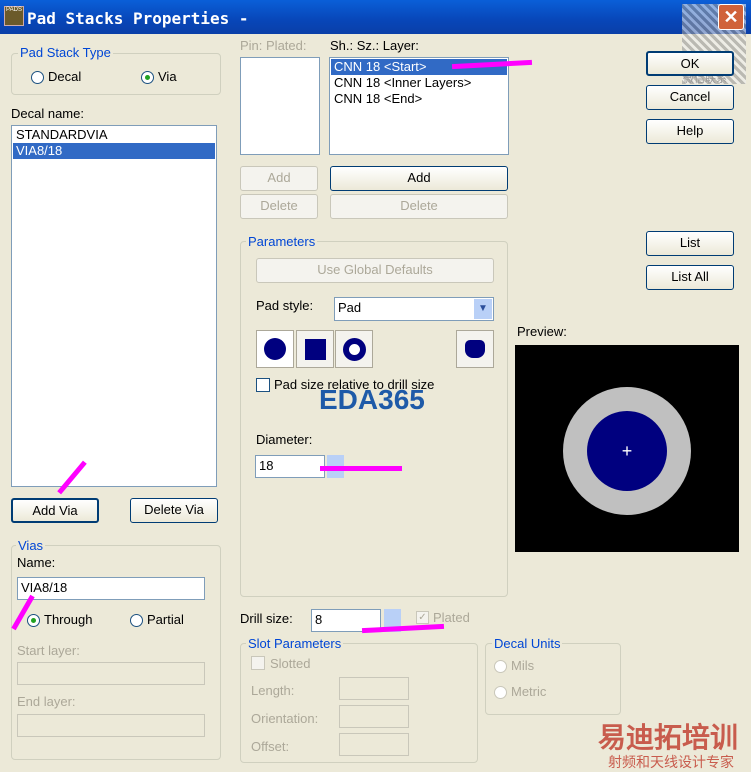 The width and height of the screenshot is (751, 772). What do you see at coordinates (36, 562) in the screenshot?
I see `via-name-label: Name:` at bounding box center [36, 562].